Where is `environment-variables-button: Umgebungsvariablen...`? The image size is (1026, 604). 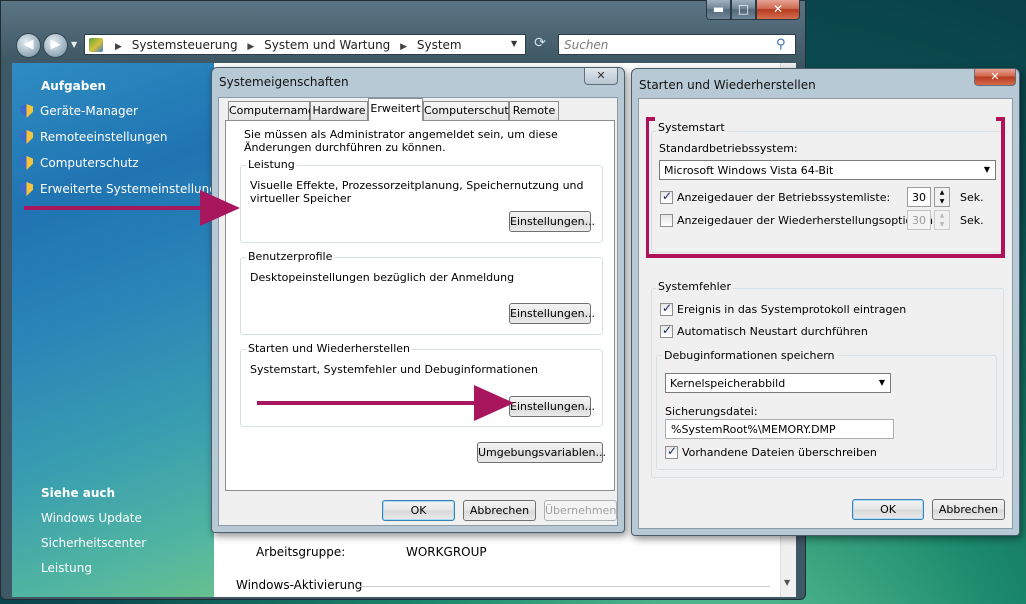 environment-variables-button: Umgebungsvariablen... is located at coordinates (541, 452).